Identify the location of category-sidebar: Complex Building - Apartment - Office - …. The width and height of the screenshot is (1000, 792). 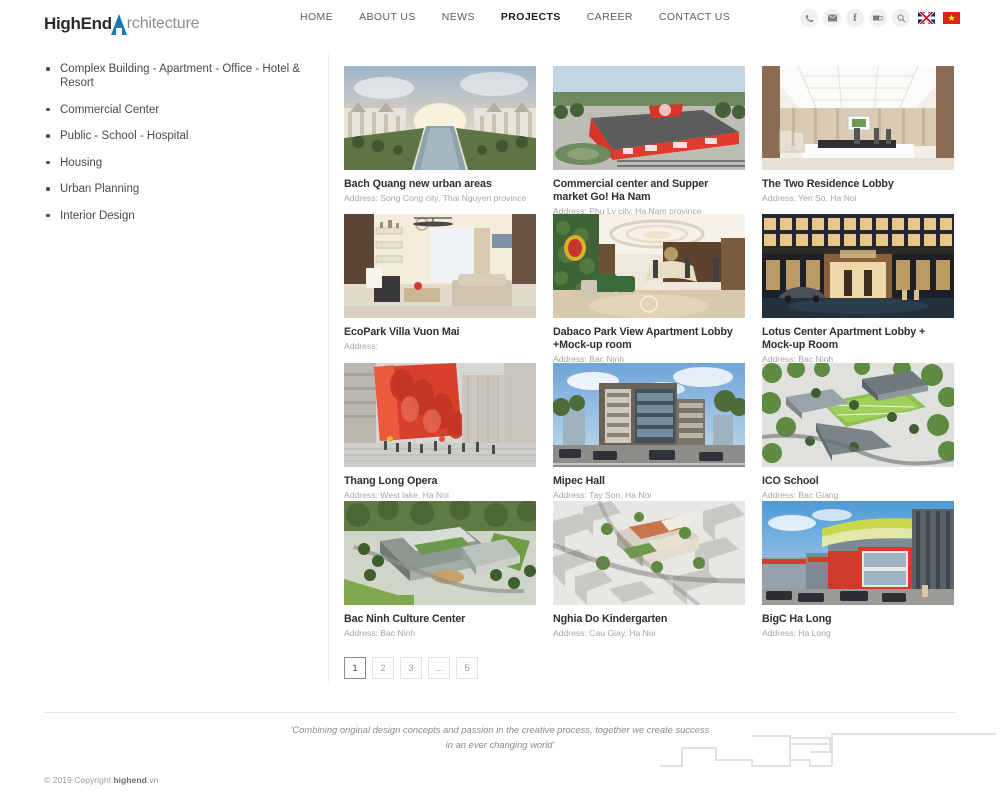
(185, 148).